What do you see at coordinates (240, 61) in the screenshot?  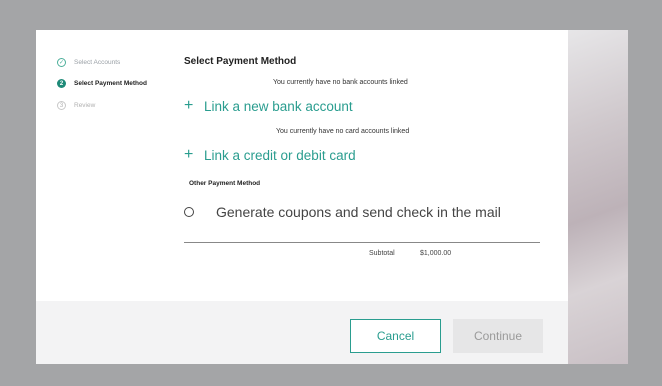 I see `page-title: Select Payment Method` at bounding box center [240, 61].